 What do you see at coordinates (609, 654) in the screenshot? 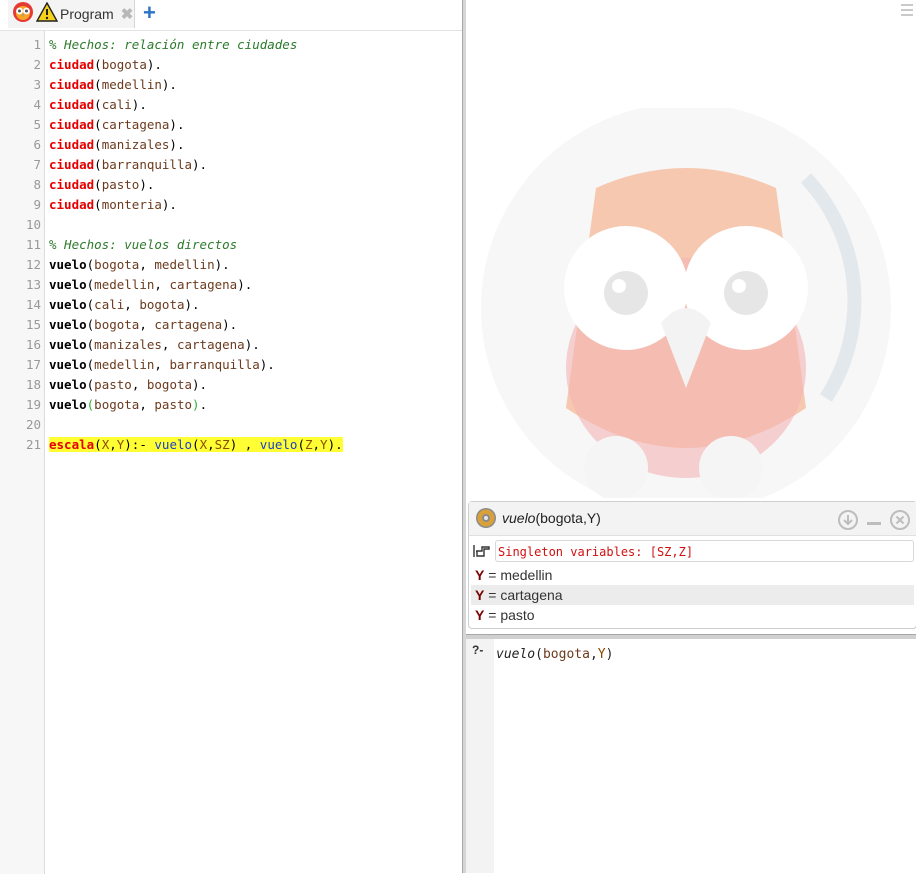
I see `query-input-close: )` at bounding box center [609, 654].